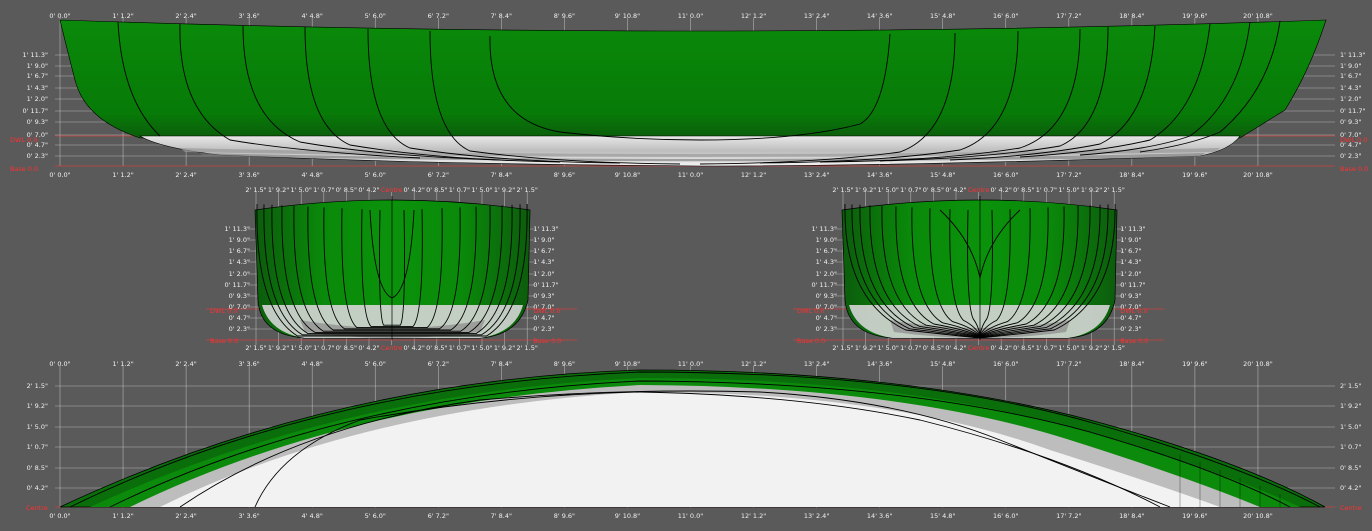 The image size is (1372, 531). Describe the element at coordinates (816, 16) in the screenshot. I see `profile-x-tick-top: 13' 2.4"` at that location.